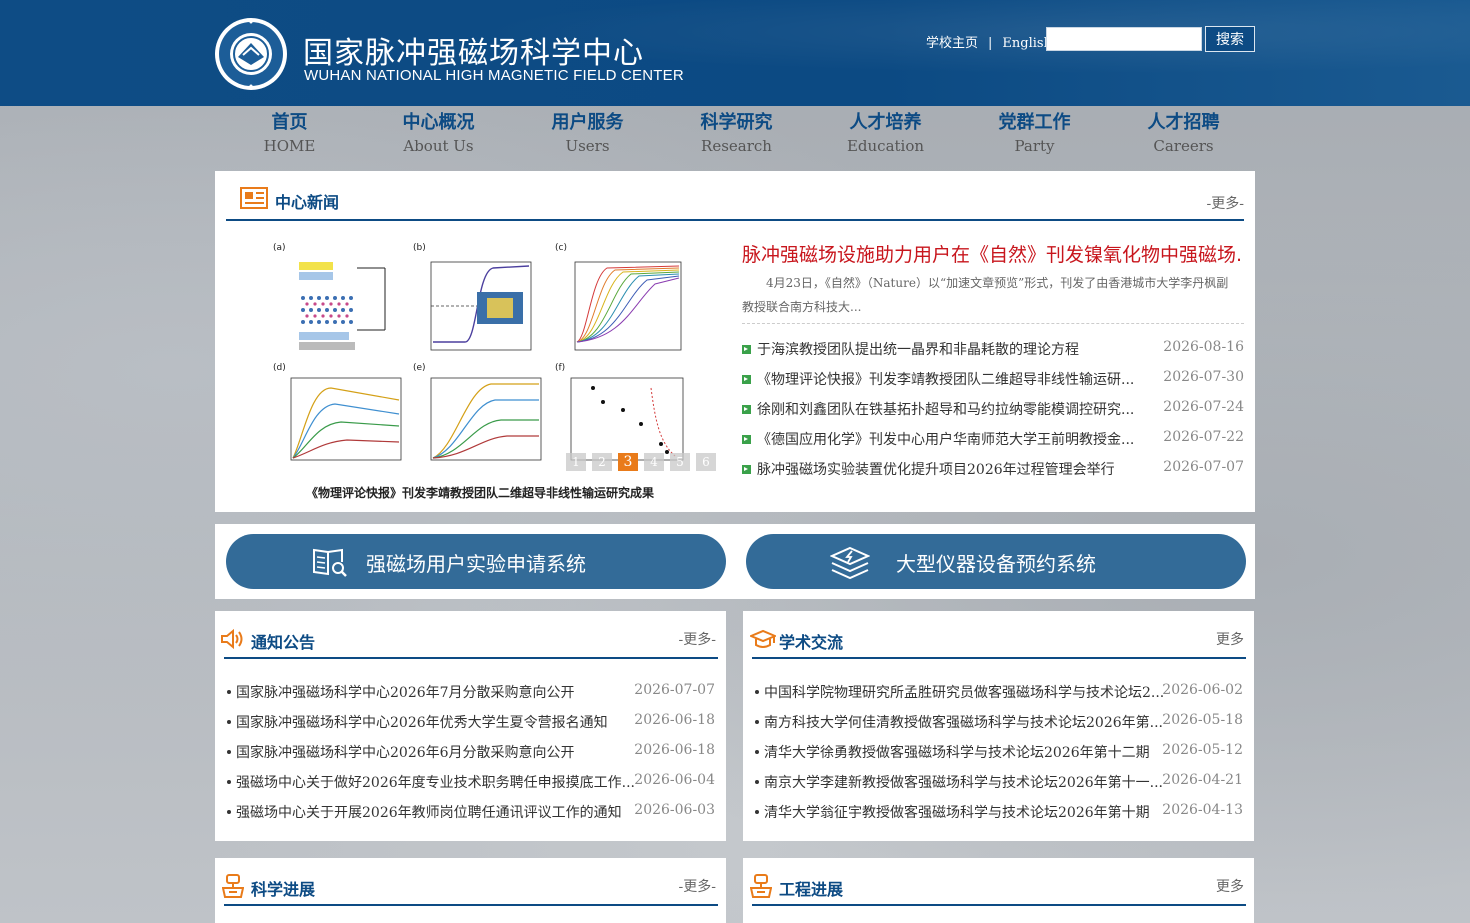  What do you see at coordinates (1183, 134) in the screenshot?
I see `nav-item-careers: 人才招聘 Careers` at bounding box center [1183, 134].